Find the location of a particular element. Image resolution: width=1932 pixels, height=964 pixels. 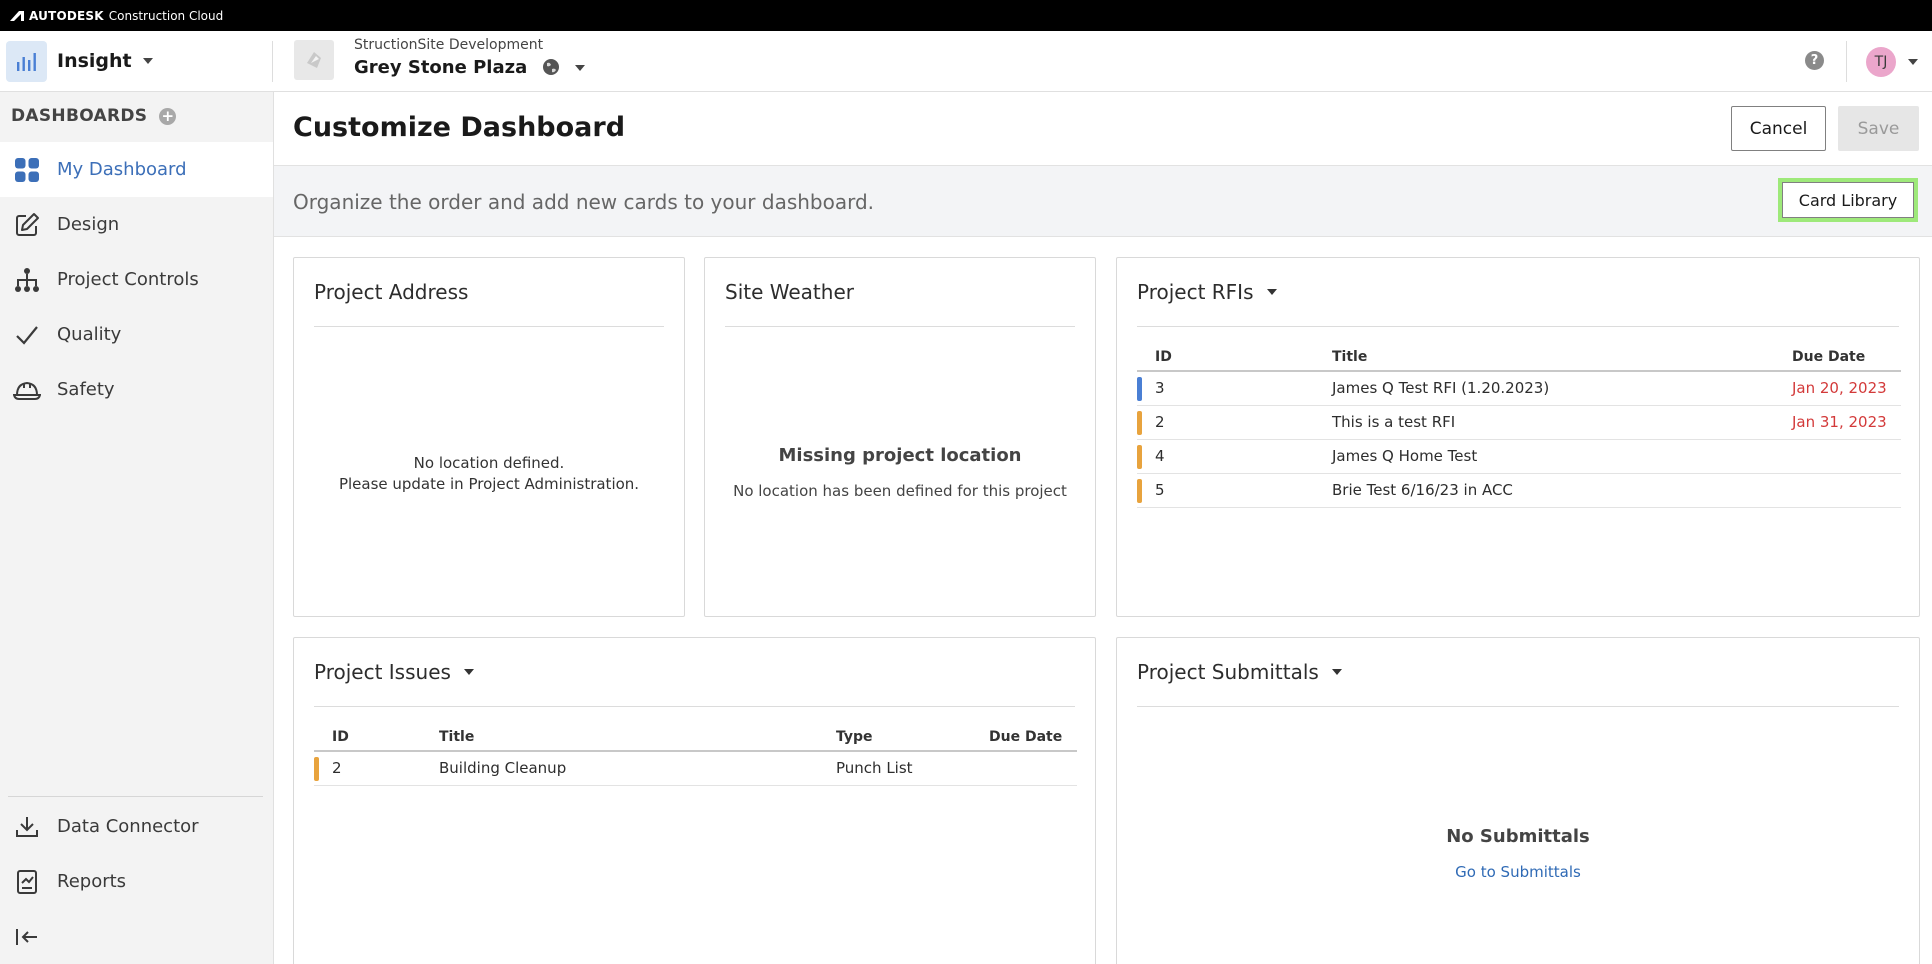

rfi-title: This is a test RFI is located at coordinates (1544, 422).